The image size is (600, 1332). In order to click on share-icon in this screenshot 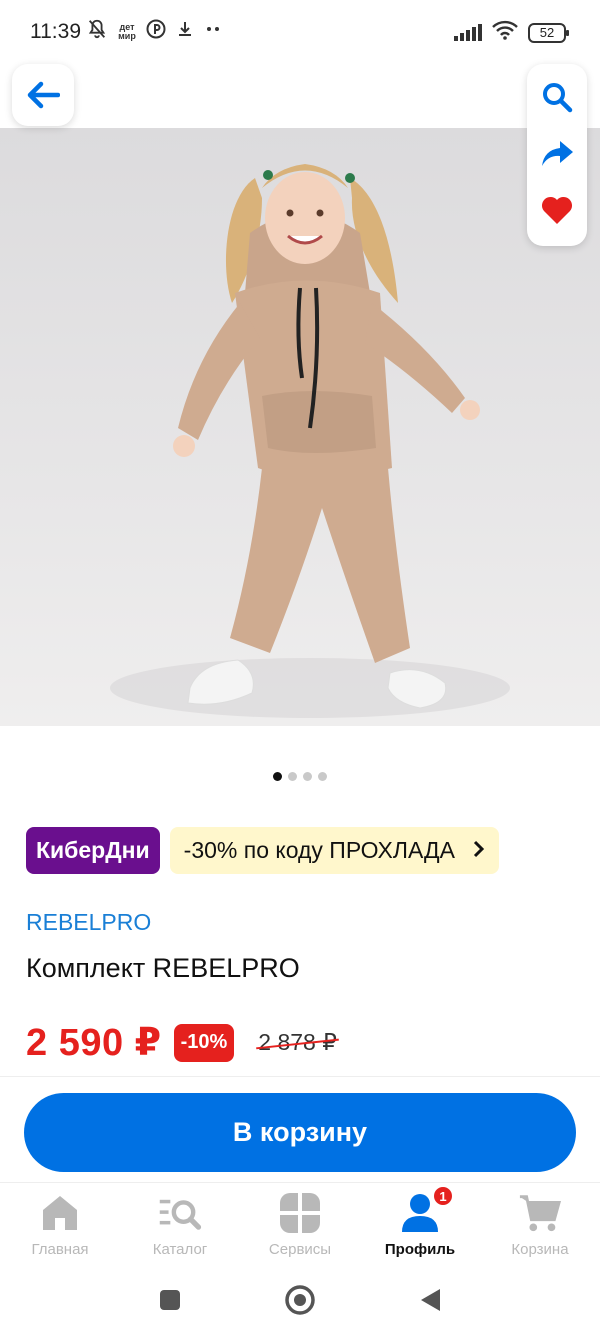, I will do `click(557, 153)`.